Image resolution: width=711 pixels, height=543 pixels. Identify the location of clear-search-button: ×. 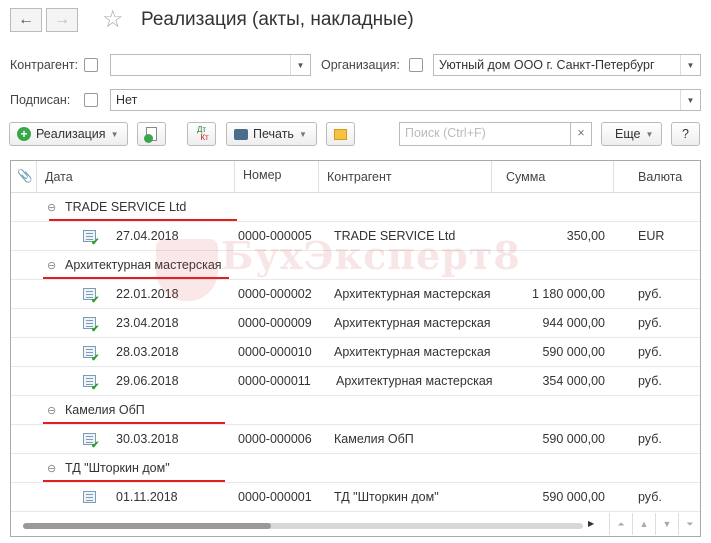
(581, 134).